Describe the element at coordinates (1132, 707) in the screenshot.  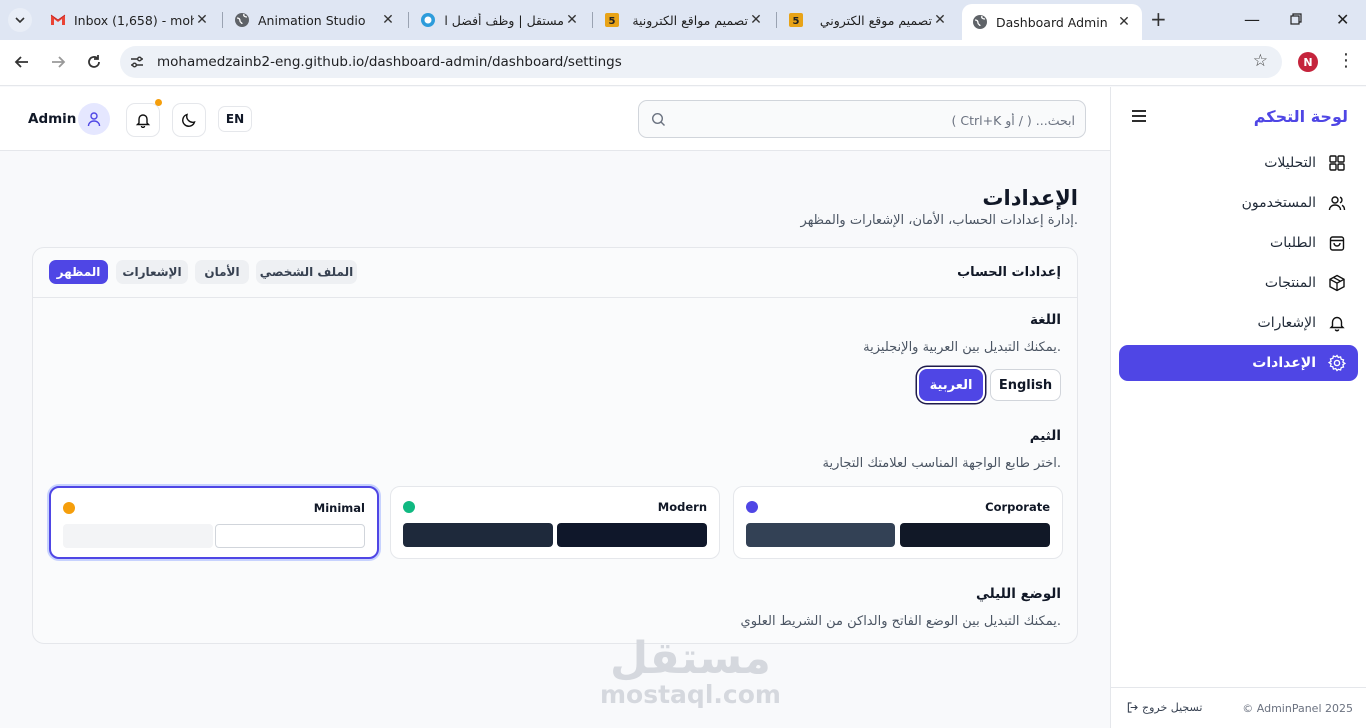
I see `logout-icon` at that location.